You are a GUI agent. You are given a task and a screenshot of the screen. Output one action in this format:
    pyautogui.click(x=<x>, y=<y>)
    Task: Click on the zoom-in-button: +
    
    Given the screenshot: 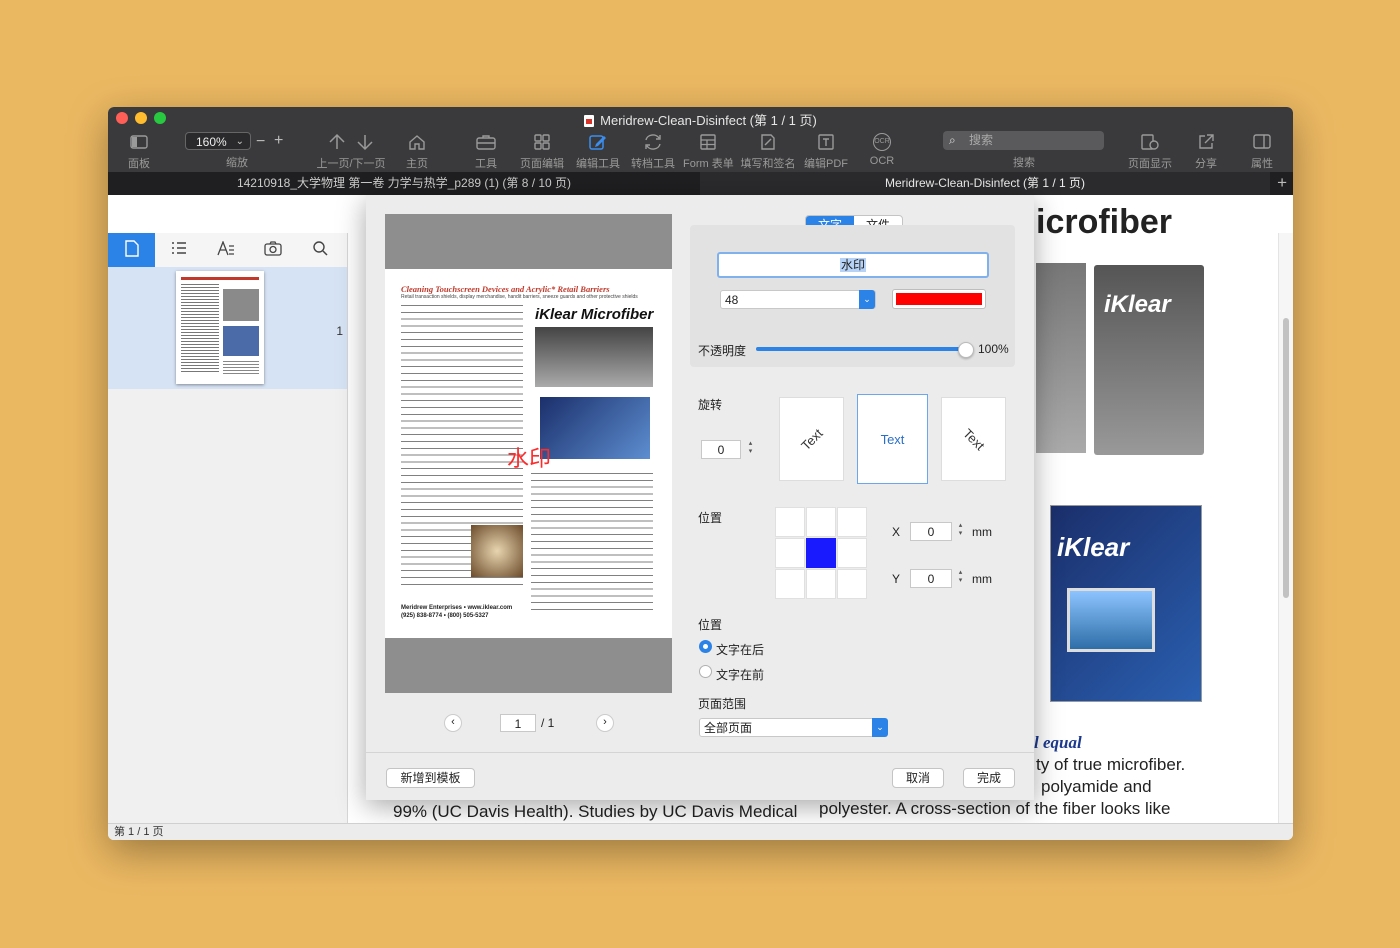 What is the action you would take?
    pyautogui.click(x=278, y=141)
    